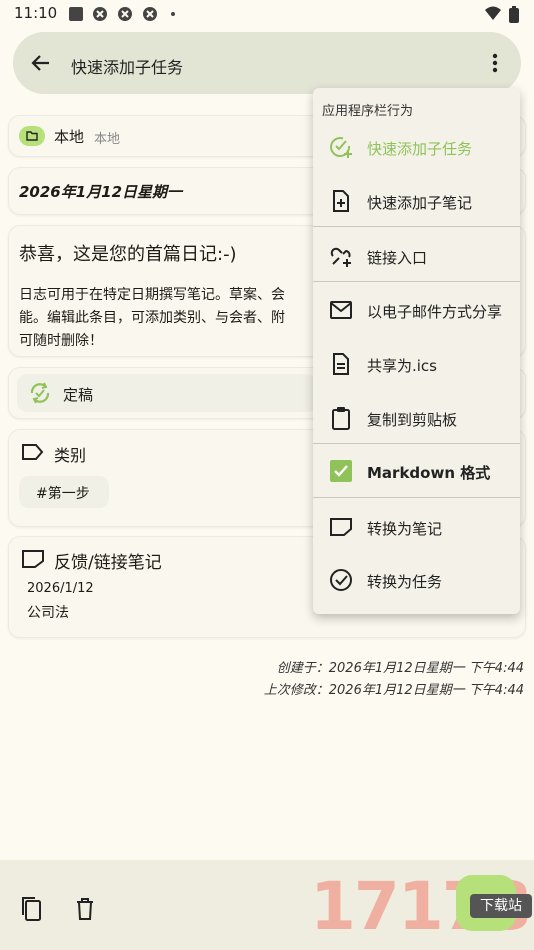 This screenshot has width=534, height=950. What do you see at coordinates (429, 473) in the screenshot?
I see `menu-item-label: Markdown 格式` at bounding box center [429, 473].